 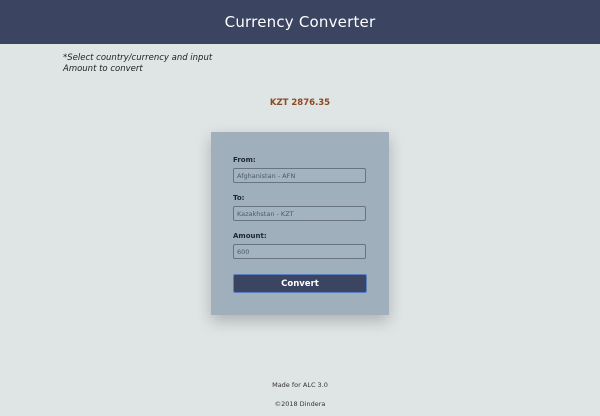 I want to click on from-currency-select: Afghanistan - AFN, so click(x=299, y=175).